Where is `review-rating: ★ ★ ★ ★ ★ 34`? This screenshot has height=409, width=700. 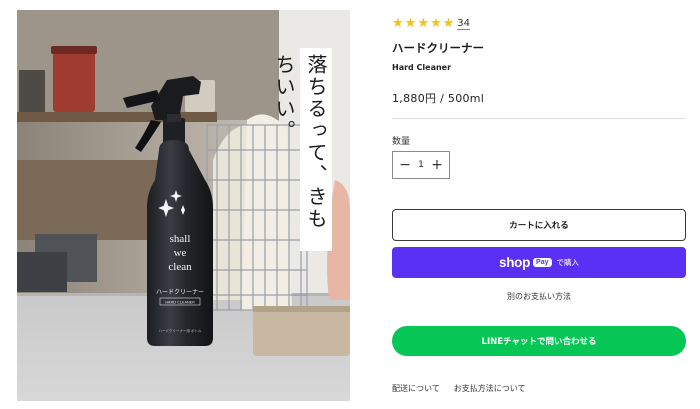 review-rating: ★ ★ ★ ★ ★ 34 is located at coordinates (431, 24).